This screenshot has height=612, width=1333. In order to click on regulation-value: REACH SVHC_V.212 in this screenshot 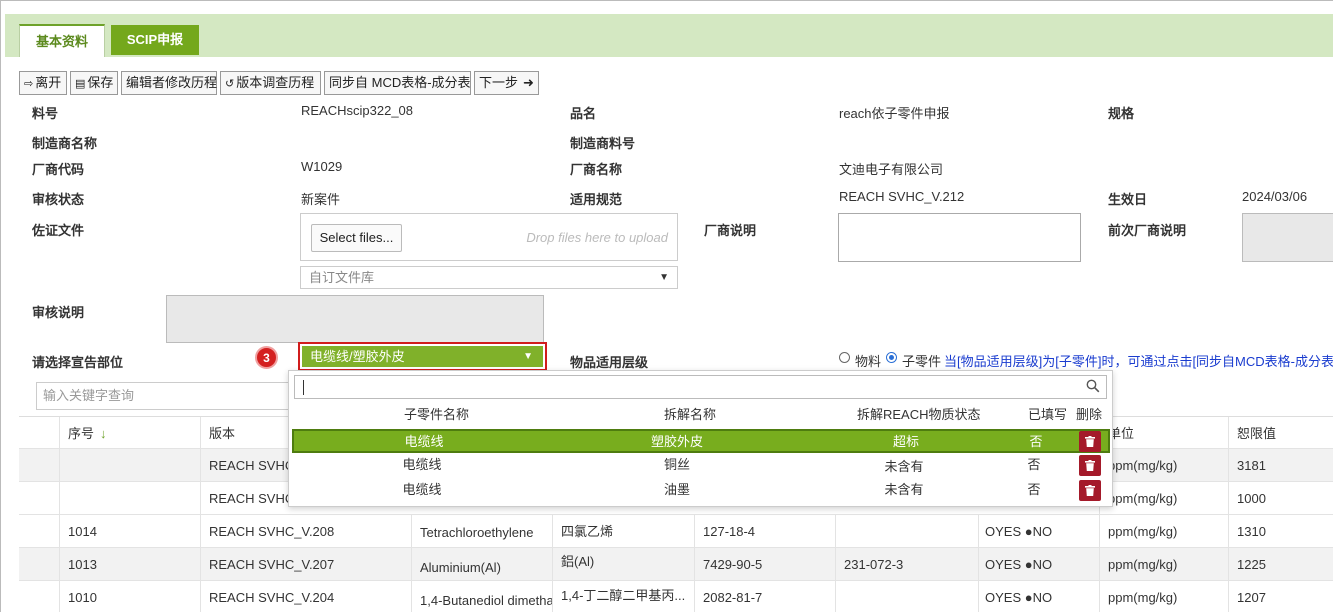, I will do `click(902, 196)`.